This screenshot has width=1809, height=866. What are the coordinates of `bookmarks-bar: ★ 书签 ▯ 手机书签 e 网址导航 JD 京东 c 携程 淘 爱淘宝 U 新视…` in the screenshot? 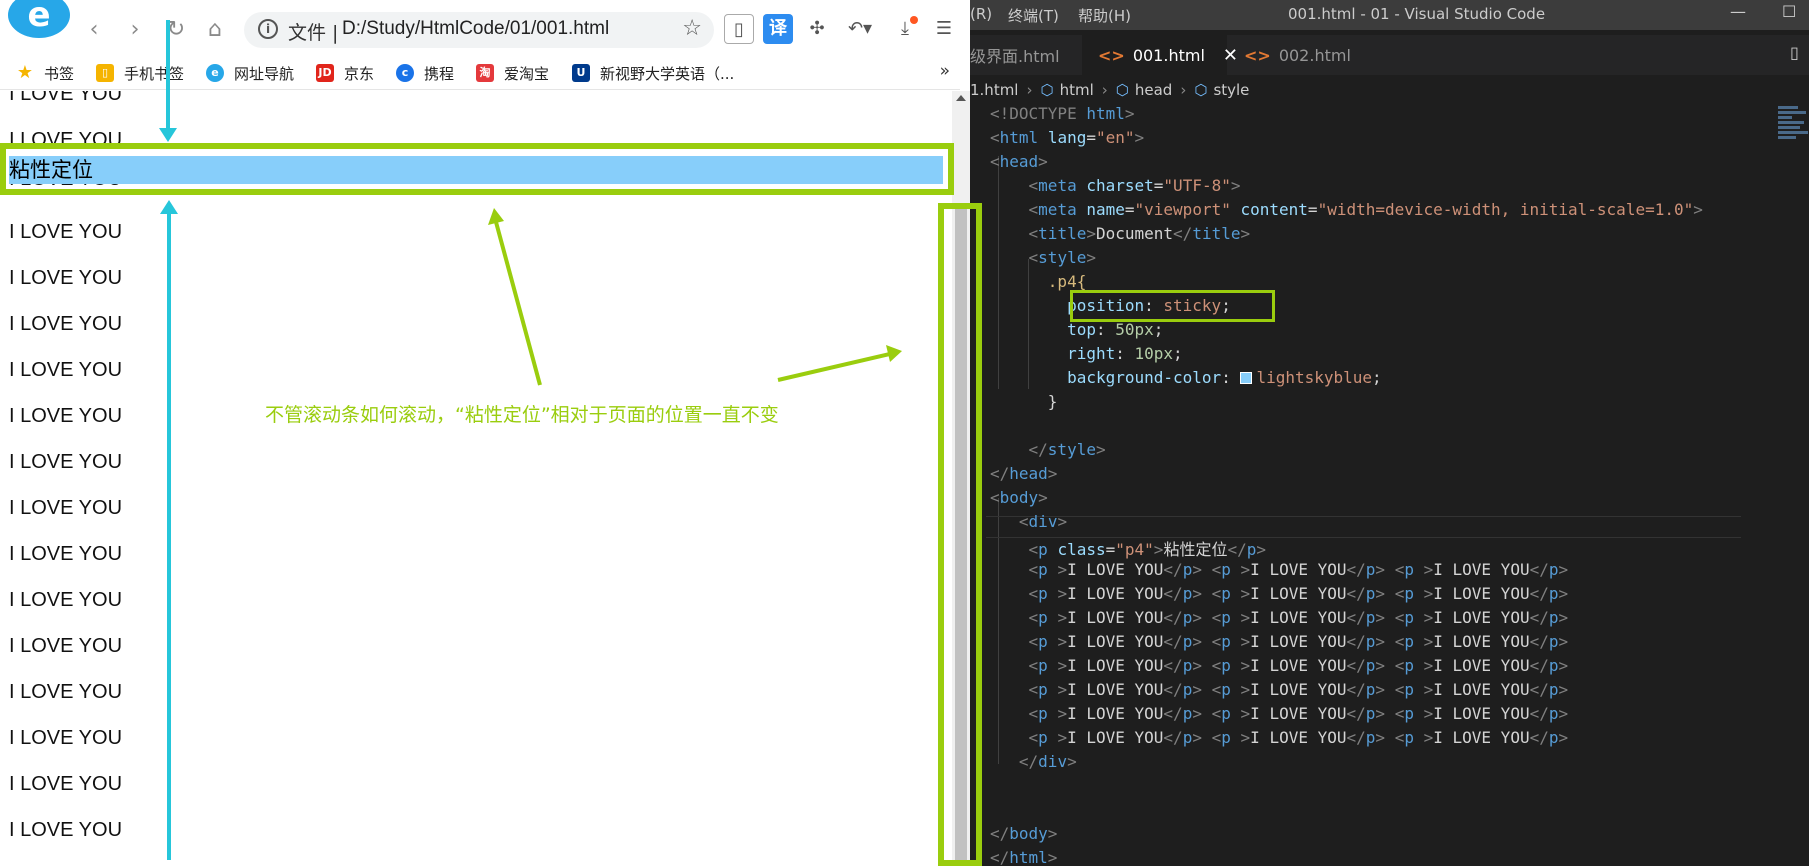 It's located at (480, 73).